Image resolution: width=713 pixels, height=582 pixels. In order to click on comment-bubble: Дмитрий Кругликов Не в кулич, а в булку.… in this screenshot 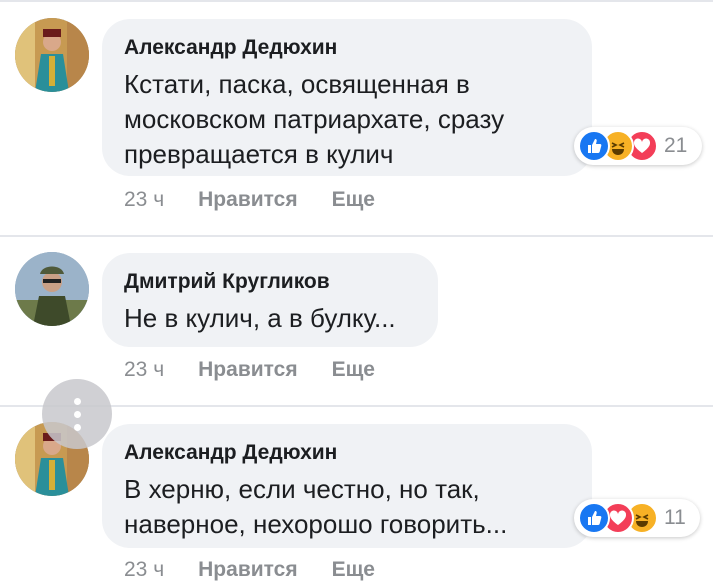, I will do `click(270, 300)`.